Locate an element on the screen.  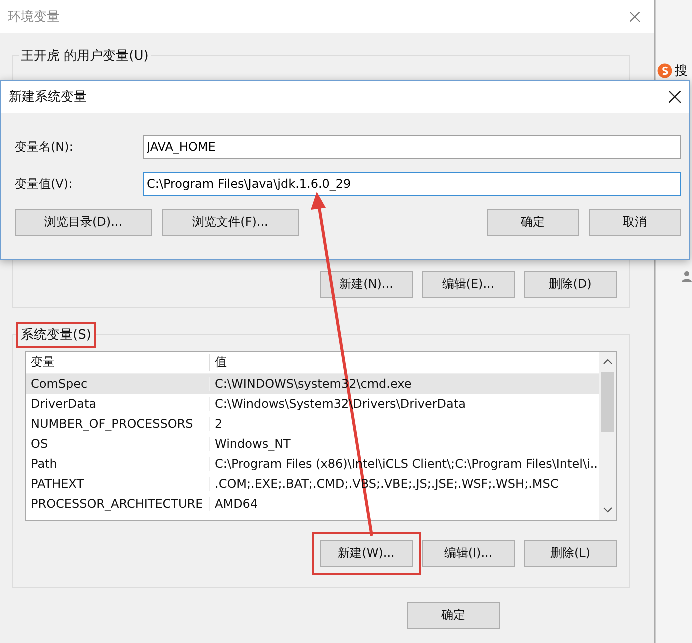
app-text: 搜 is located at coordinates (681, 71).